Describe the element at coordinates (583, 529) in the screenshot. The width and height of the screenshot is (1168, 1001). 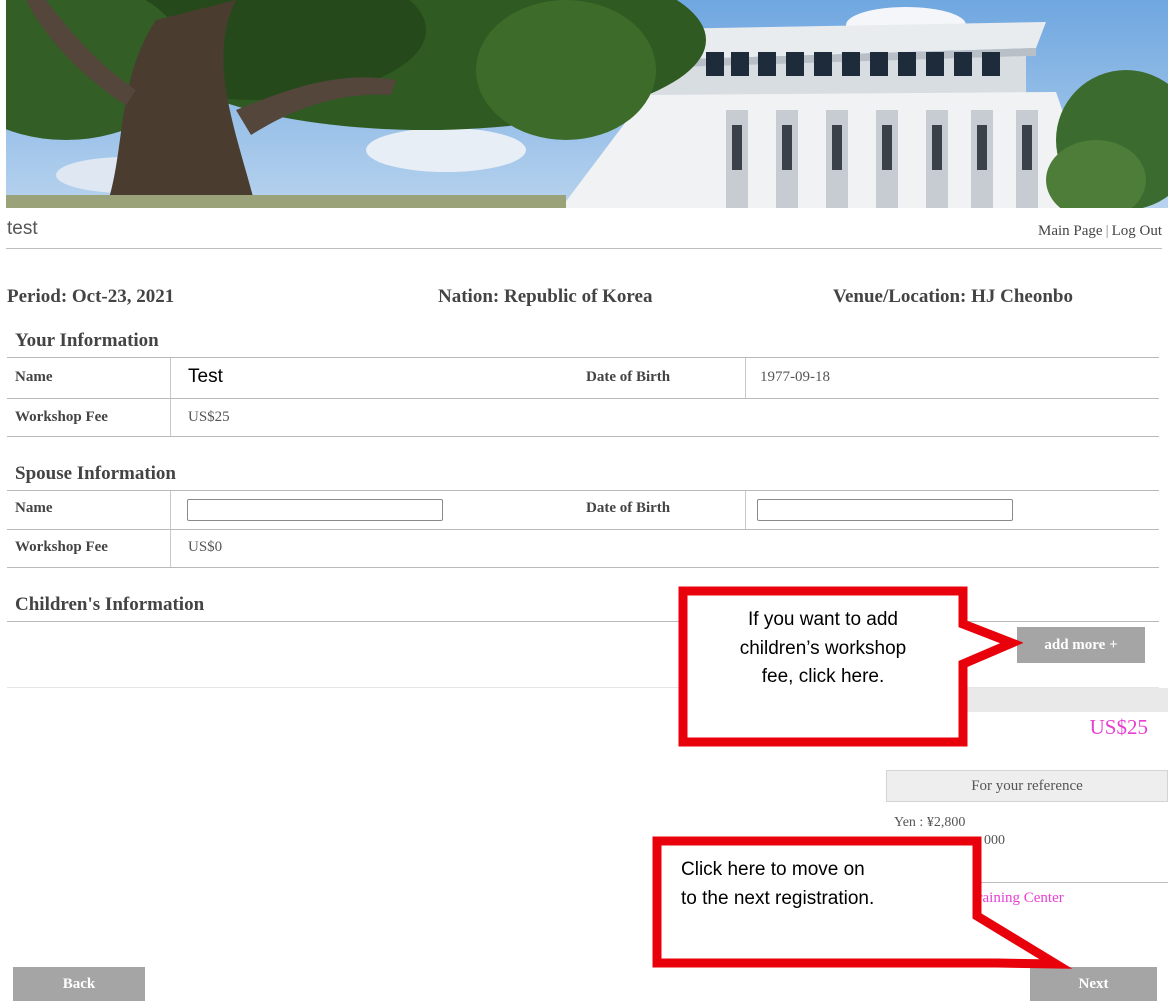
I see `spouse-info-rule-mid` at that location.